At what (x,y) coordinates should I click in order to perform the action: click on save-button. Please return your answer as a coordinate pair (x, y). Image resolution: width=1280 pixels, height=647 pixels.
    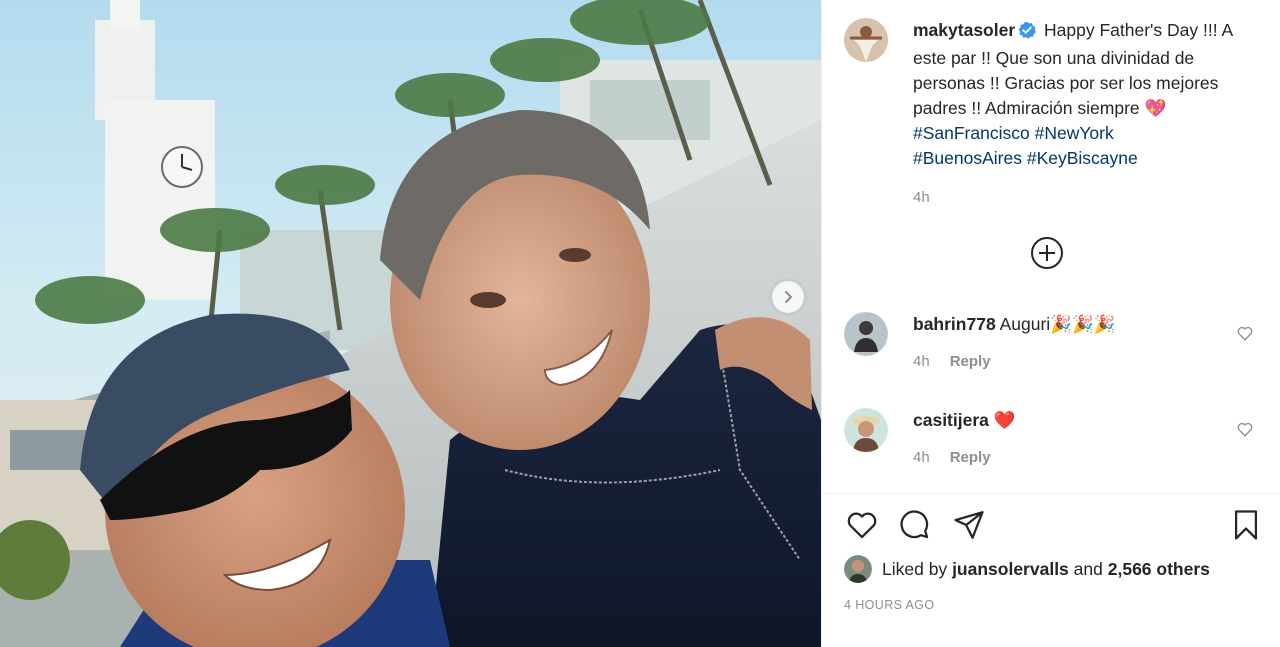
    Looking at the image, I should click on (1246, 525).